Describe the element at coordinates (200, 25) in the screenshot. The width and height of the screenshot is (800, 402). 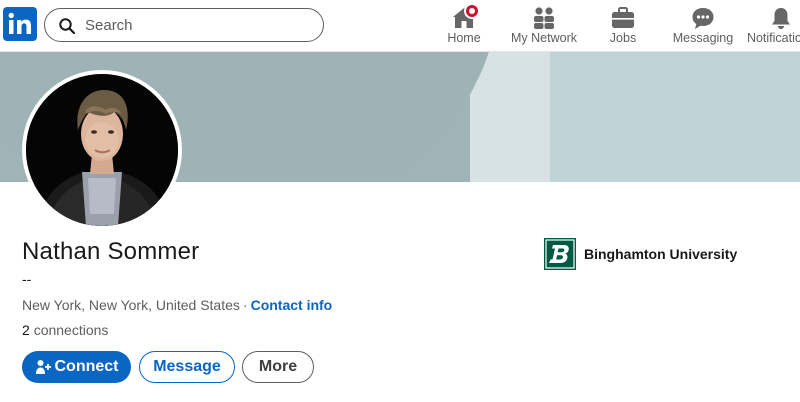
I see `search-input` at that location.